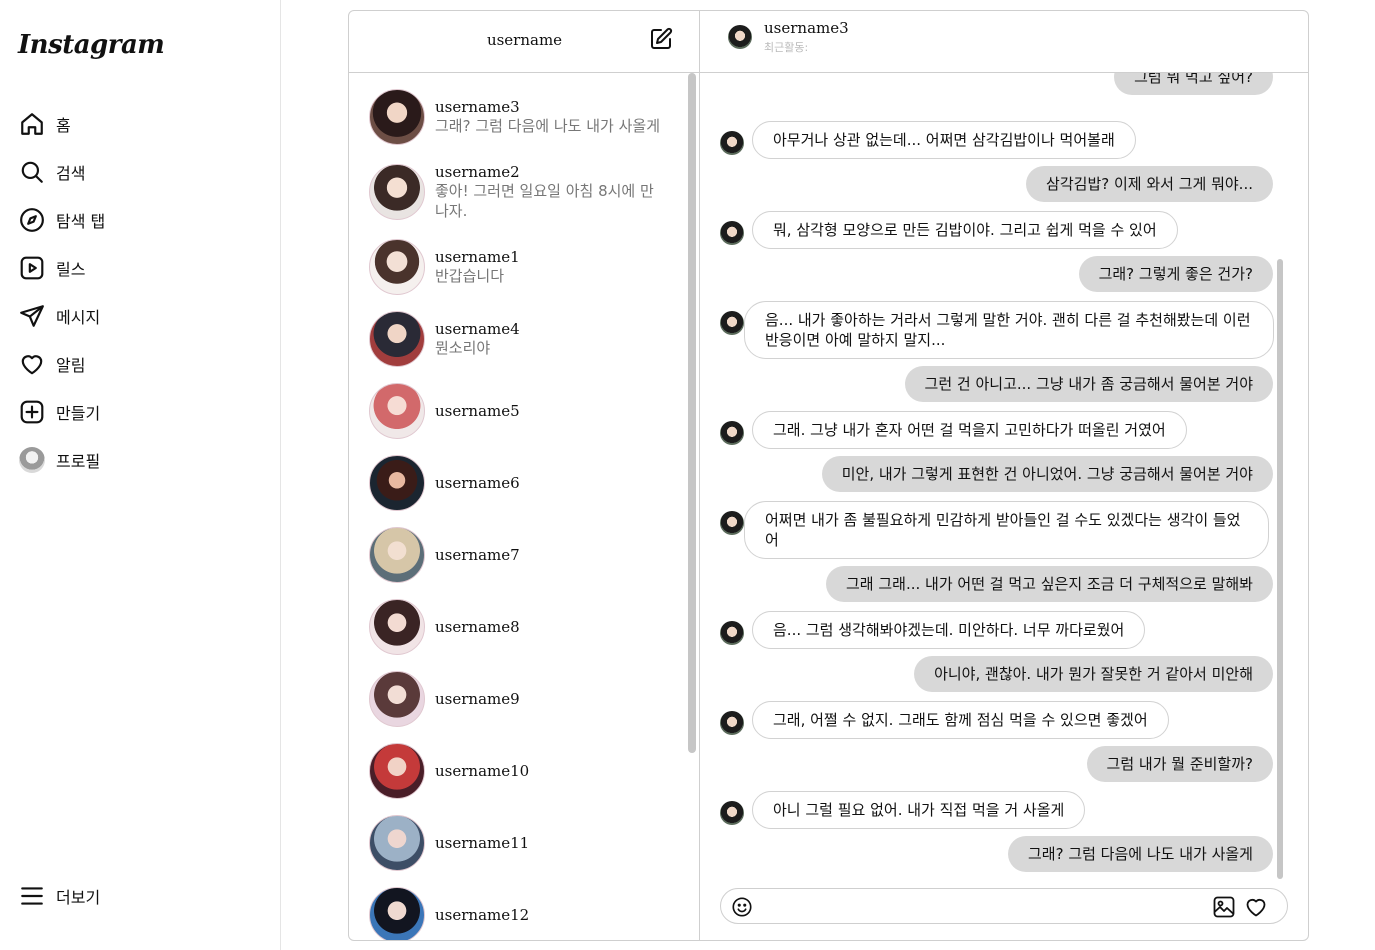  Describe the element at coordinates (138, 364) in the screenshot. I see `nav-item-notifications: 알림` at that location.